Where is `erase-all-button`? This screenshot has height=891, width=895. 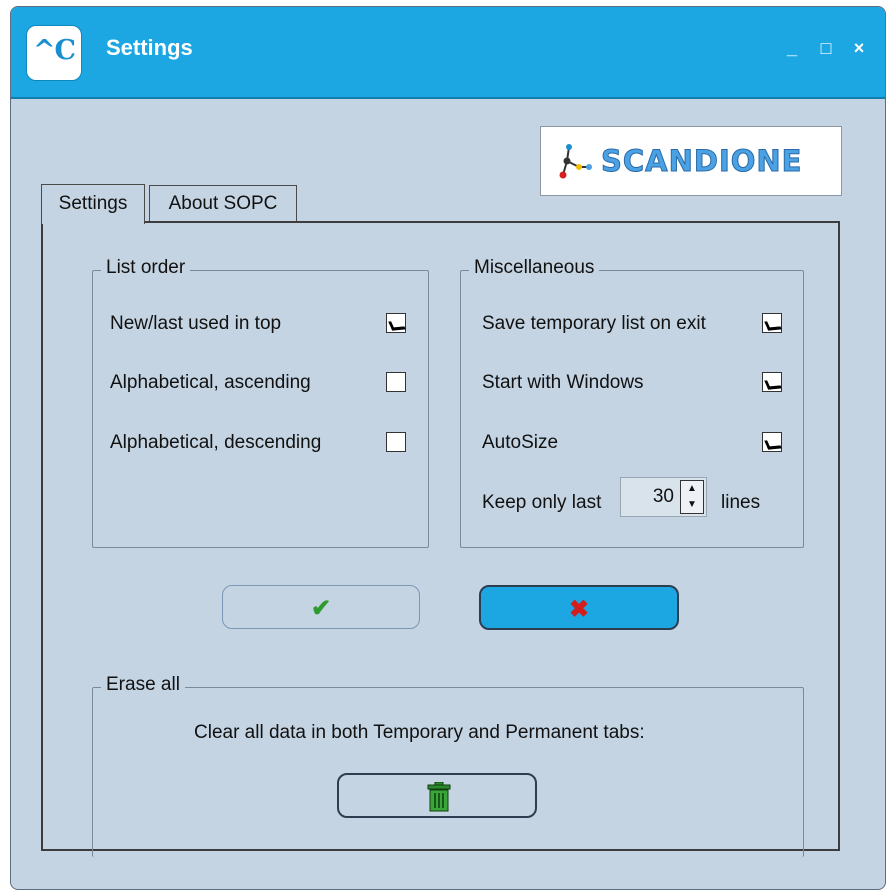
erase-all-button is located at coordinates (437, 795).